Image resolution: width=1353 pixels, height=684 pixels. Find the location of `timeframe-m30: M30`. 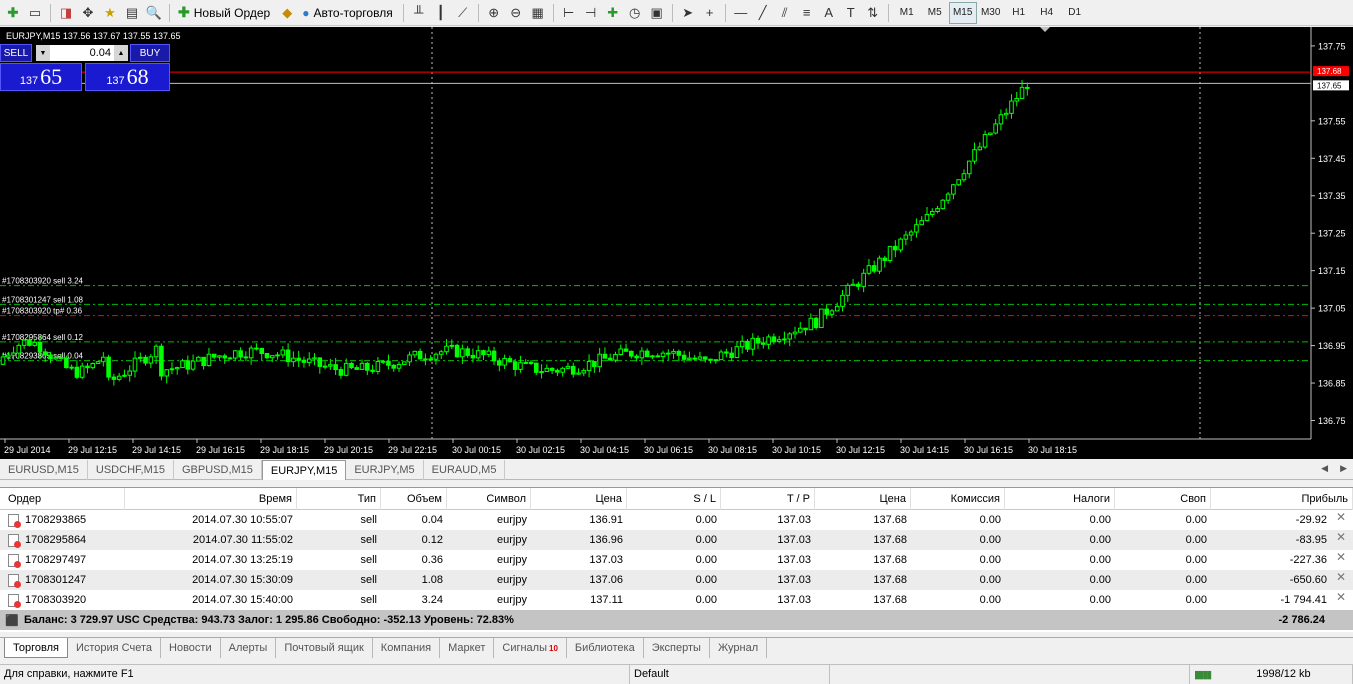

timeframe-m30: M30 is located at coordinates (991, 13).